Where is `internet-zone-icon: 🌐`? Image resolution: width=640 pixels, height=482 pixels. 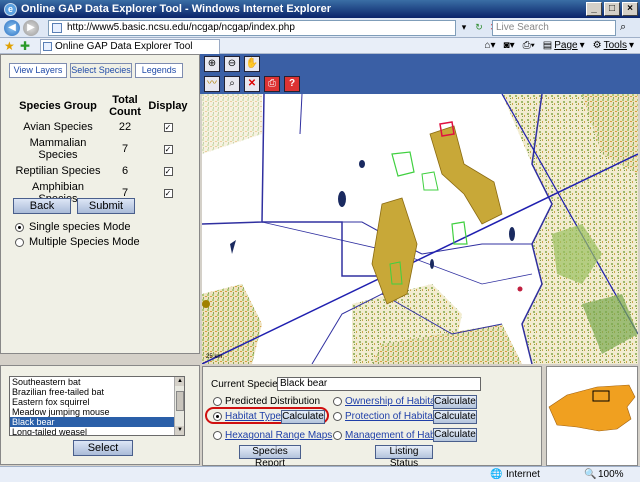 internet-zone-icon: 🌐 is located at coordinates (496, 474).